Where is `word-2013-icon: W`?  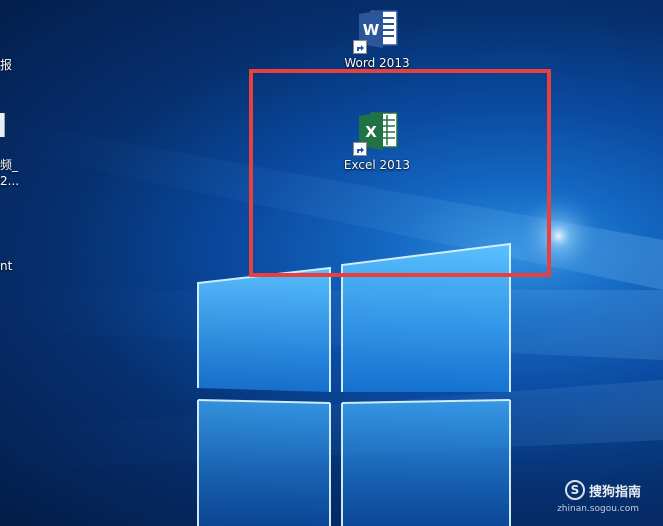
word-2013-icon: W is located at coordinates (377, 30).